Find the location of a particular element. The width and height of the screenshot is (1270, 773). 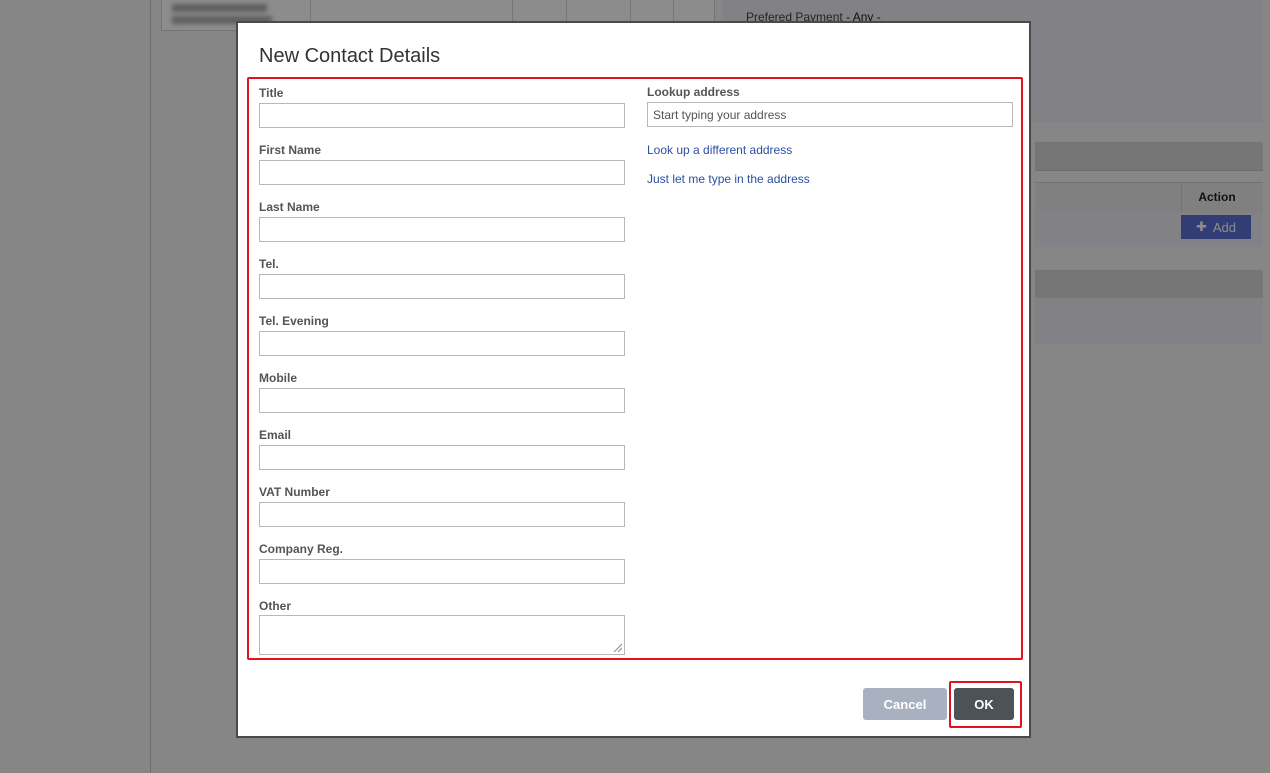

lookup-address-input is located at coordinates (830, 114).